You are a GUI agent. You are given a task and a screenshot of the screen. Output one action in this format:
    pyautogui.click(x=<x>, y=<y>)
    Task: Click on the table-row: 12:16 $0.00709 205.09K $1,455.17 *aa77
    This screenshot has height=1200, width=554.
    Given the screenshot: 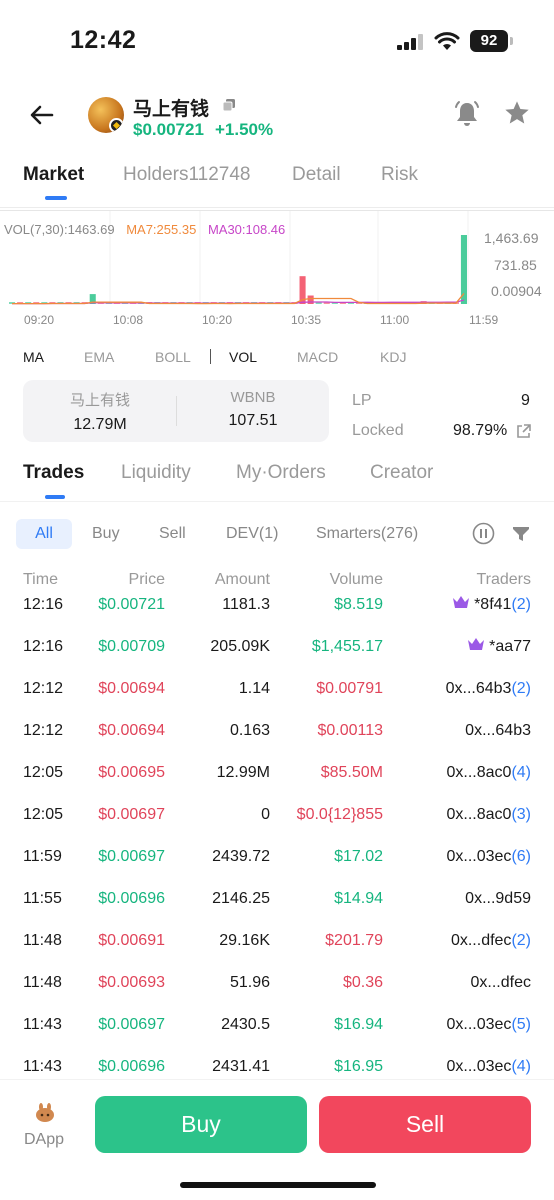 What is the action you would take?
    pyautogui.click(x=277, y=659)
    